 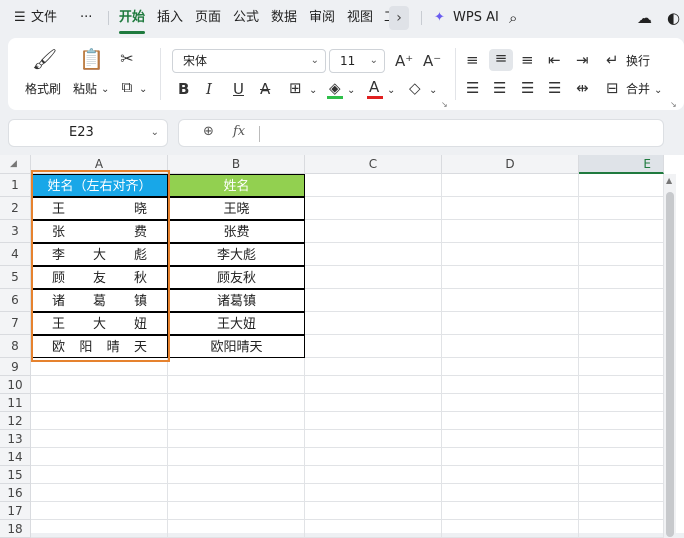 I want to click on align-left-icon: ☰, so click(x=472, y=88).